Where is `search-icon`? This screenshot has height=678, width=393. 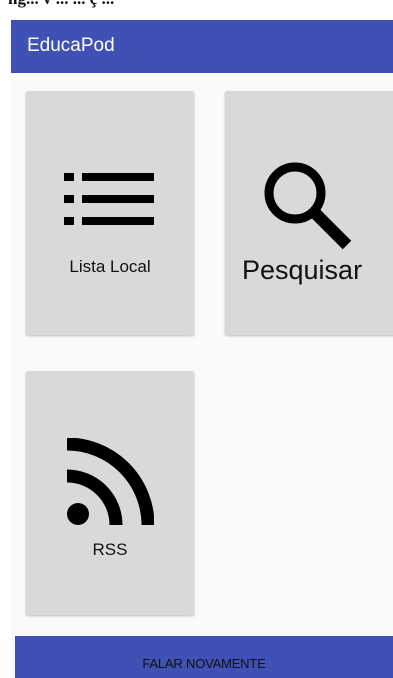 search-icon is located at coordinates (308, 206).